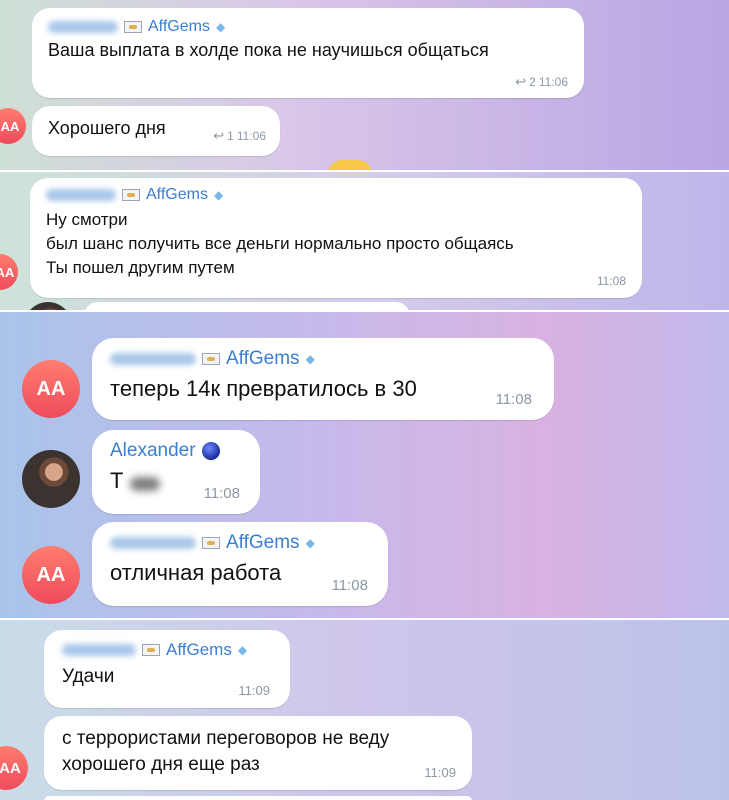 The width and height of the screenshot is (729, 800). What do you see at coordinates (117, 480) in the screenshot?
I see `message-text: Т` at bounding box center [117, 480].